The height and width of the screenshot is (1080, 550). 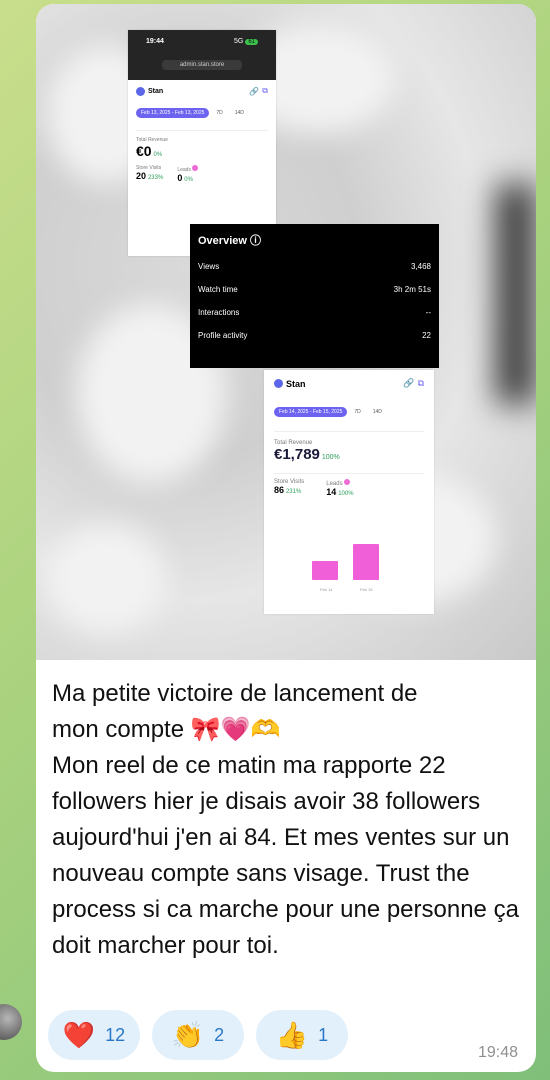 What do you see at coordinates (79, 1035) in the screenshot?
I see `heart-icon: ❤️` at bounding box center [79, 1035].